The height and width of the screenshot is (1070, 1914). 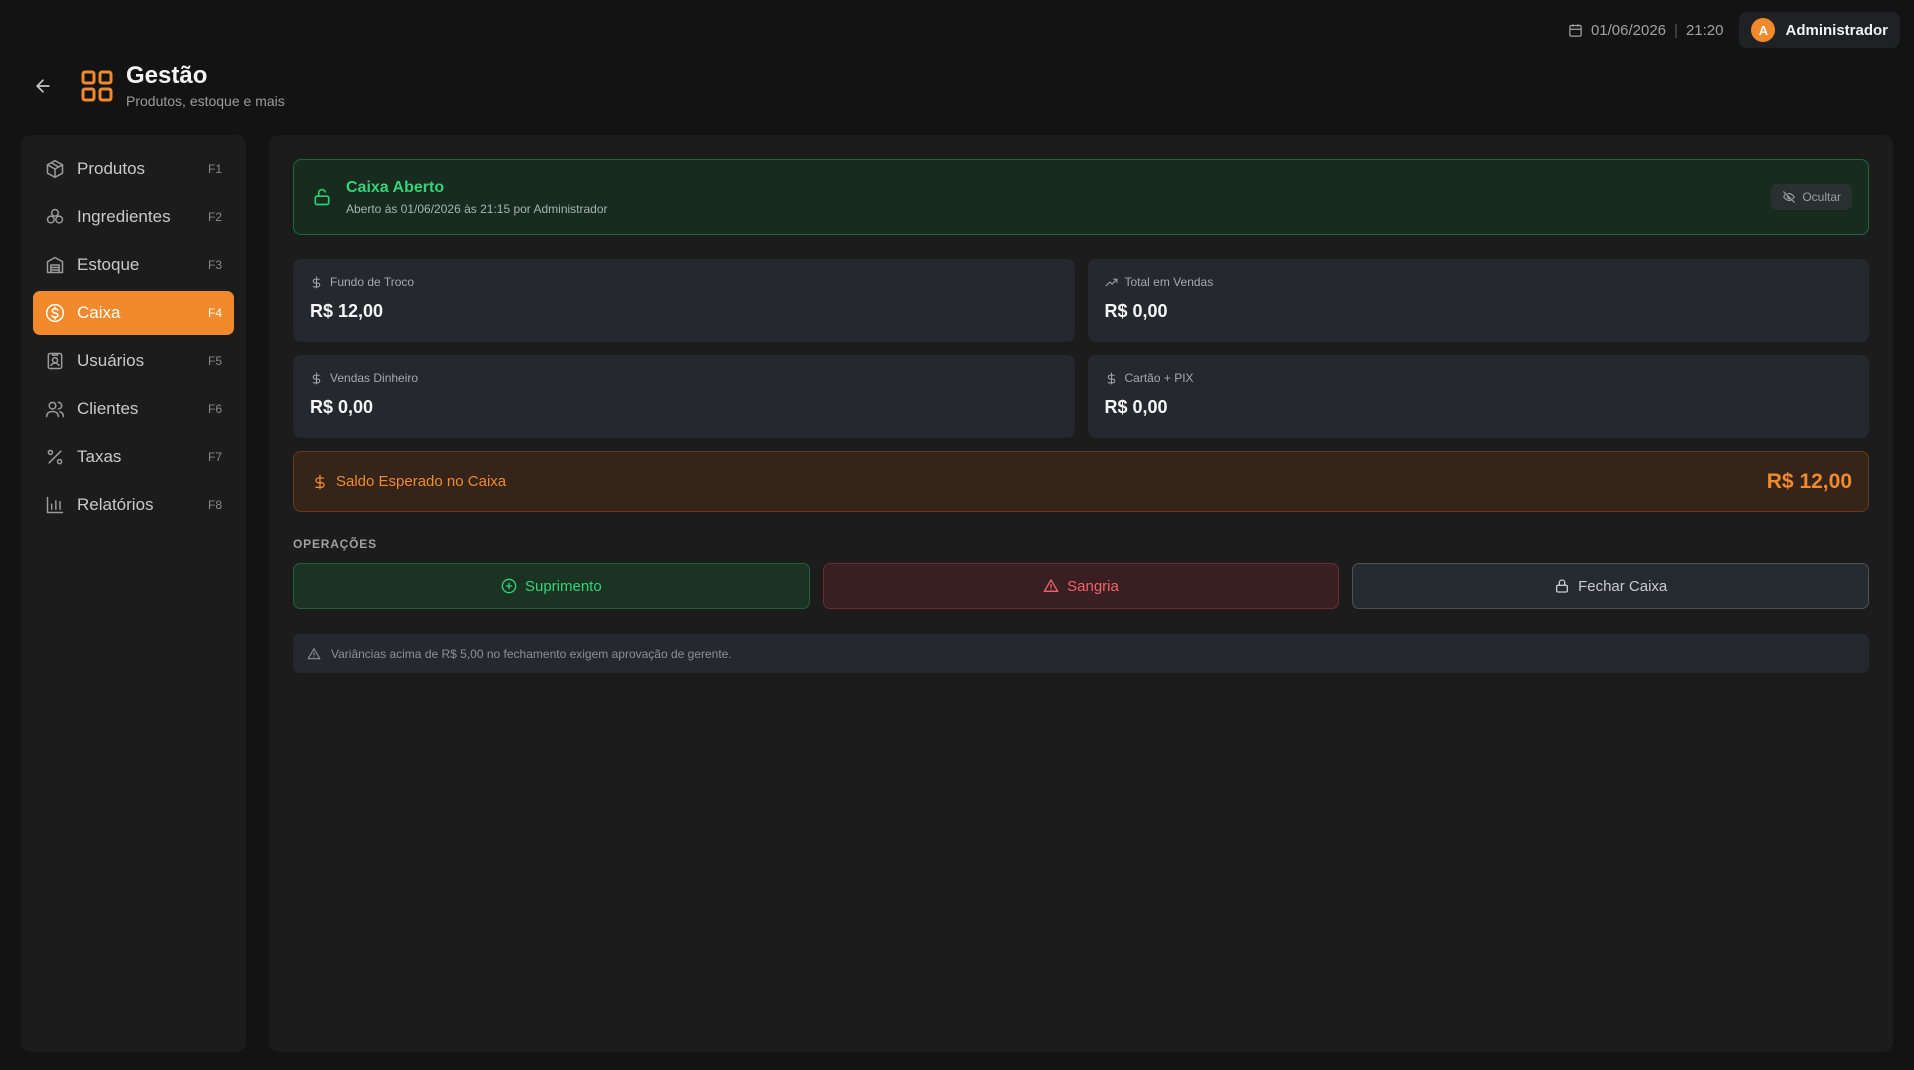 What do you see at coordinates (684, 300) in the screenshot?
I see `stat-card-fundo-troco: Fundo de Troco R$ 12,00` at bounding box center [684, 300].